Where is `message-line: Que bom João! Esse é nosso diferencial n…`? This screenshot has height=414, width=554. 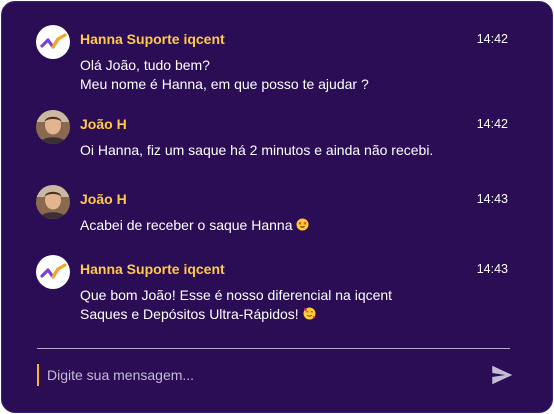 message-line: Que bom João! Esse é nosso diferencial n… is located at coordinates (236, 295).